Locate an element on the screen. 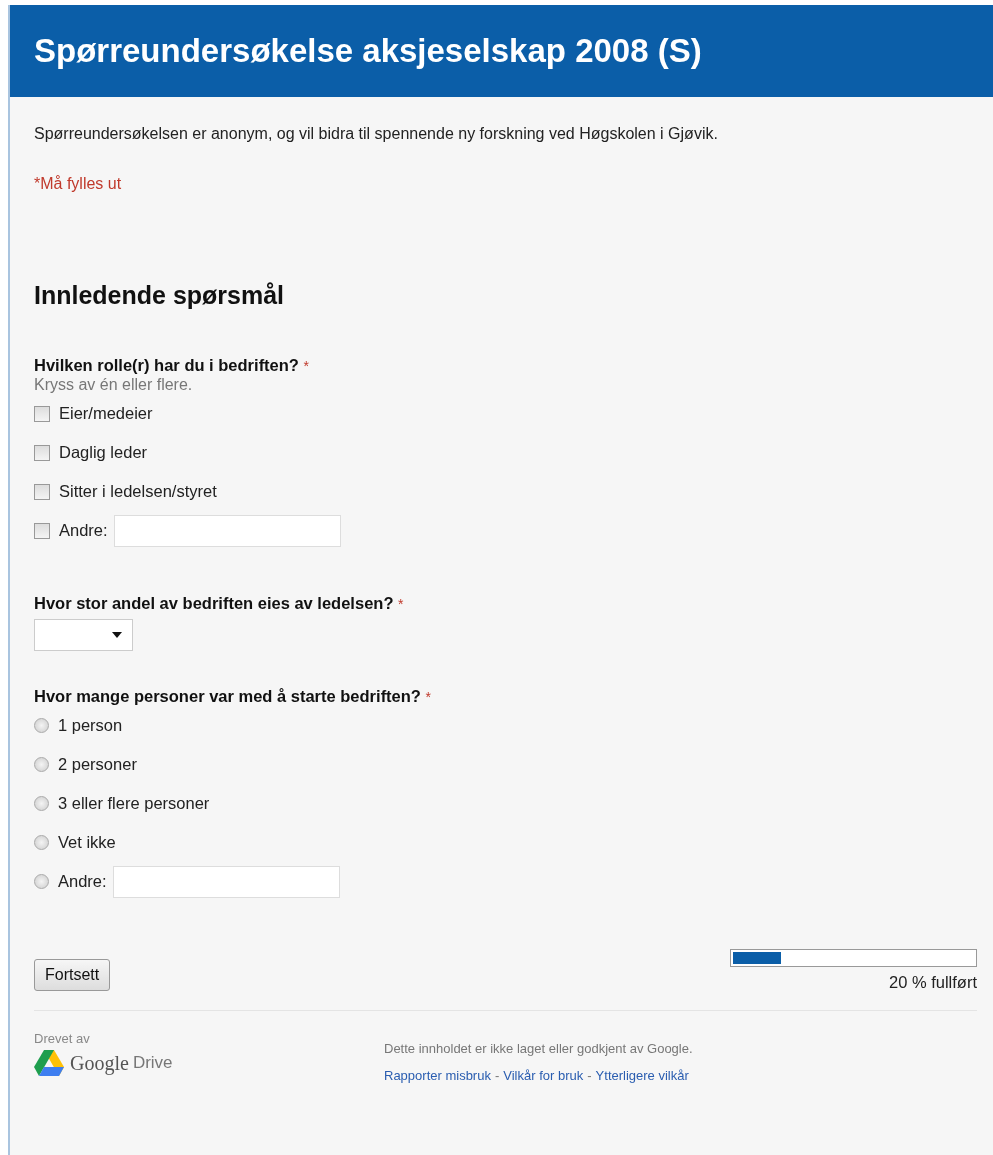 Image resolution: width=993 pixels, height=1155 pixels. product-name: Drive is located at coordinates (152, 1063).